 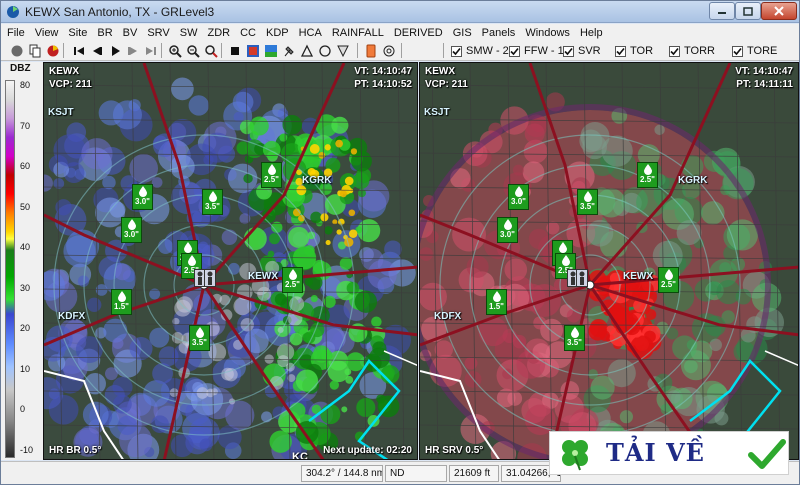 I want to click on step-forward-button, so click(x=132, y=50).